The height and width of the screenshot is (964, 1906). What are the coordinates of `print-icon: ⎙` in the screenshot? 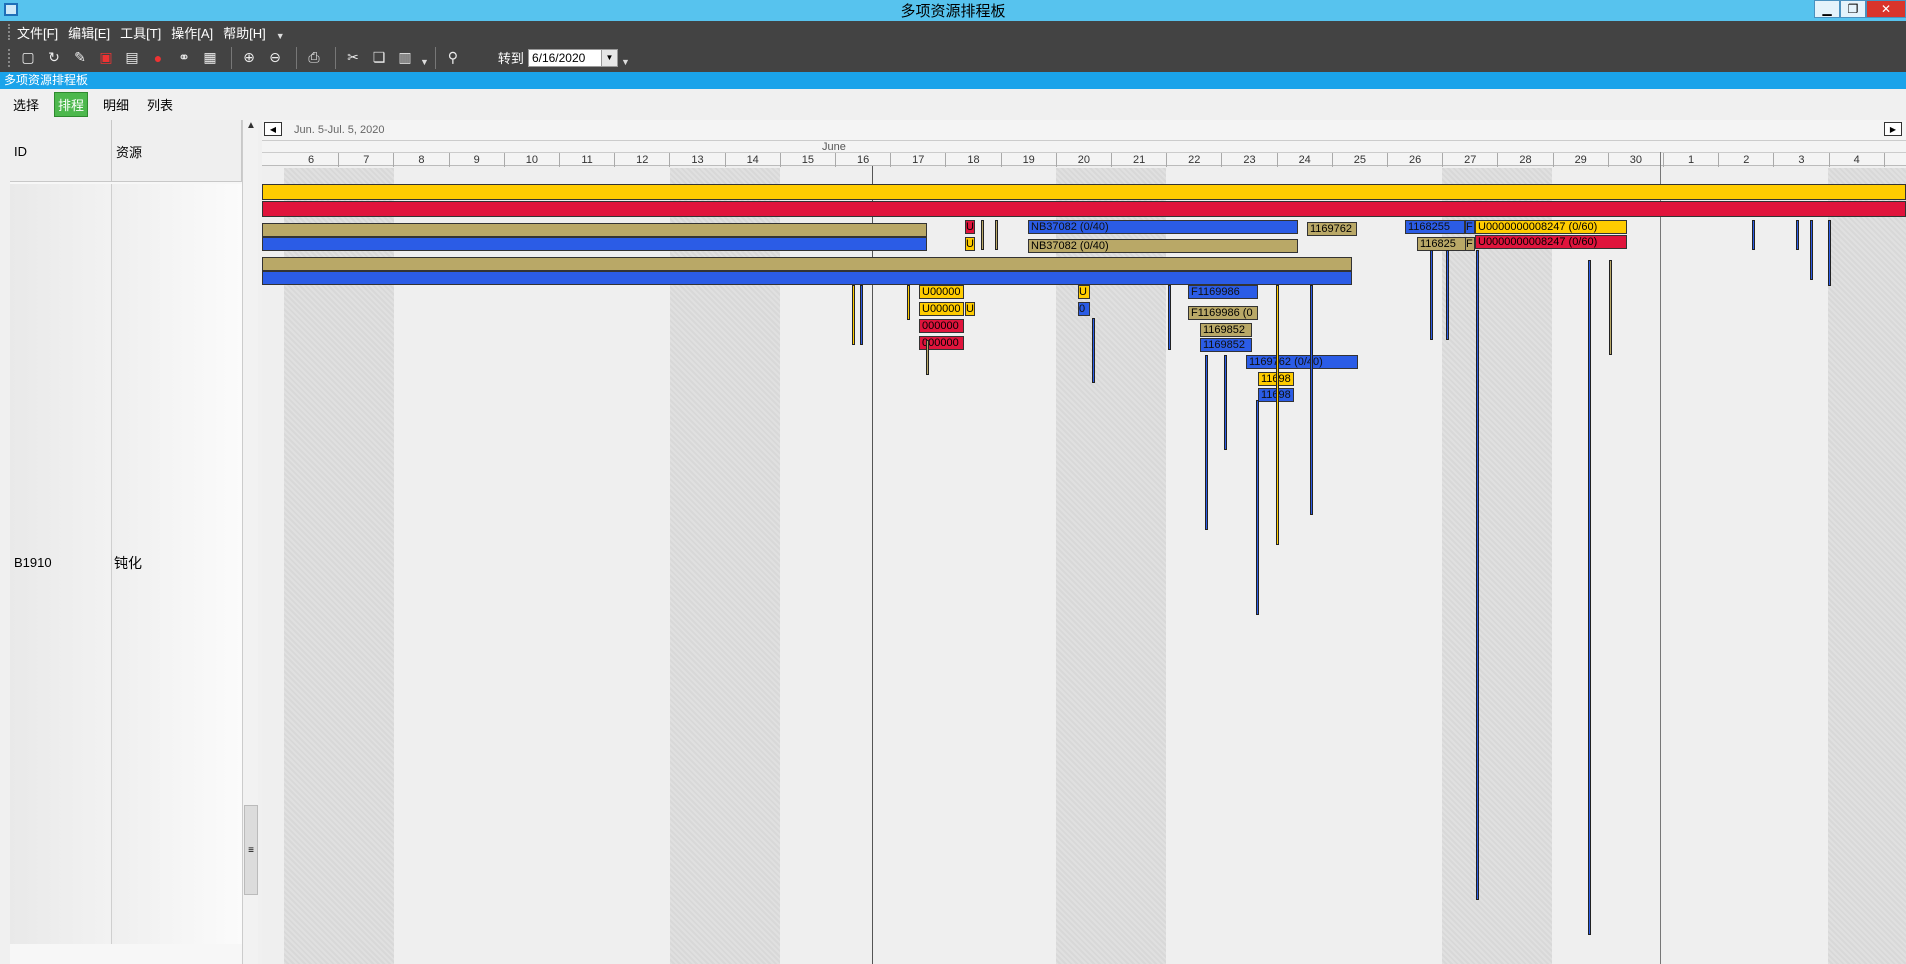 It's located at (314, 58).